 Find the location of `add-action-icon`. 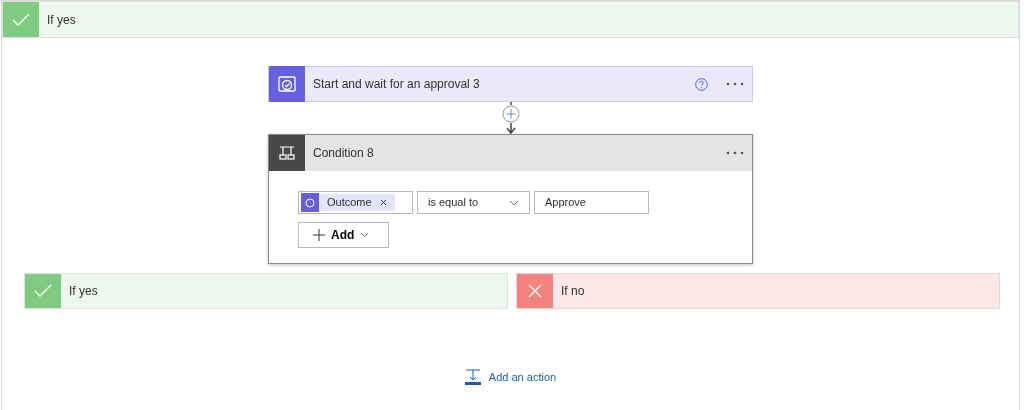

add-action-icon is located at coordinates (472, 377).